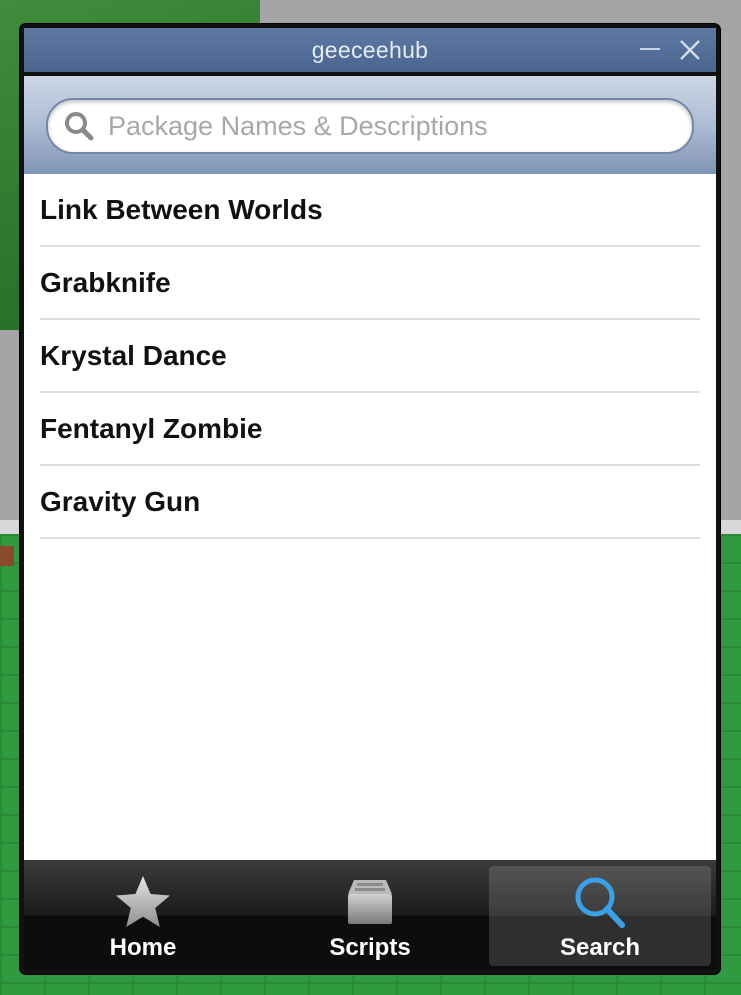 The image size is (741, 995). I want to click on list-item: Link Between Worlds, so click(370, 210).